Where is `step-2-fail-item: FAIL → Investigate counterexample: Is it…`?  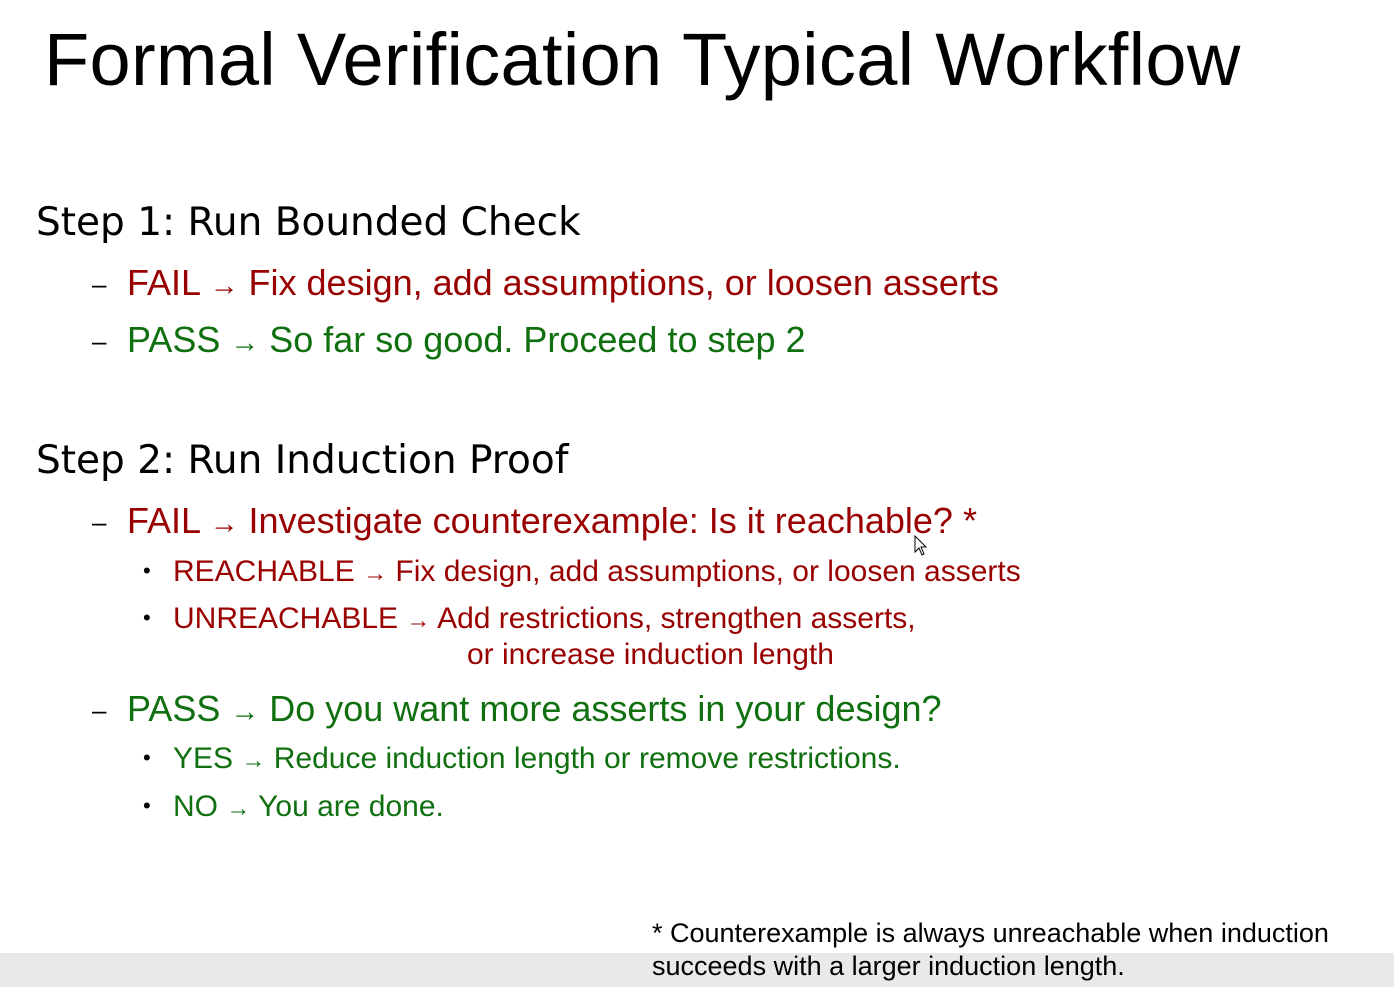 step-2-fail-item: FAIL → Investigate counterexample: Is it… is located at coordinates (552, 522).